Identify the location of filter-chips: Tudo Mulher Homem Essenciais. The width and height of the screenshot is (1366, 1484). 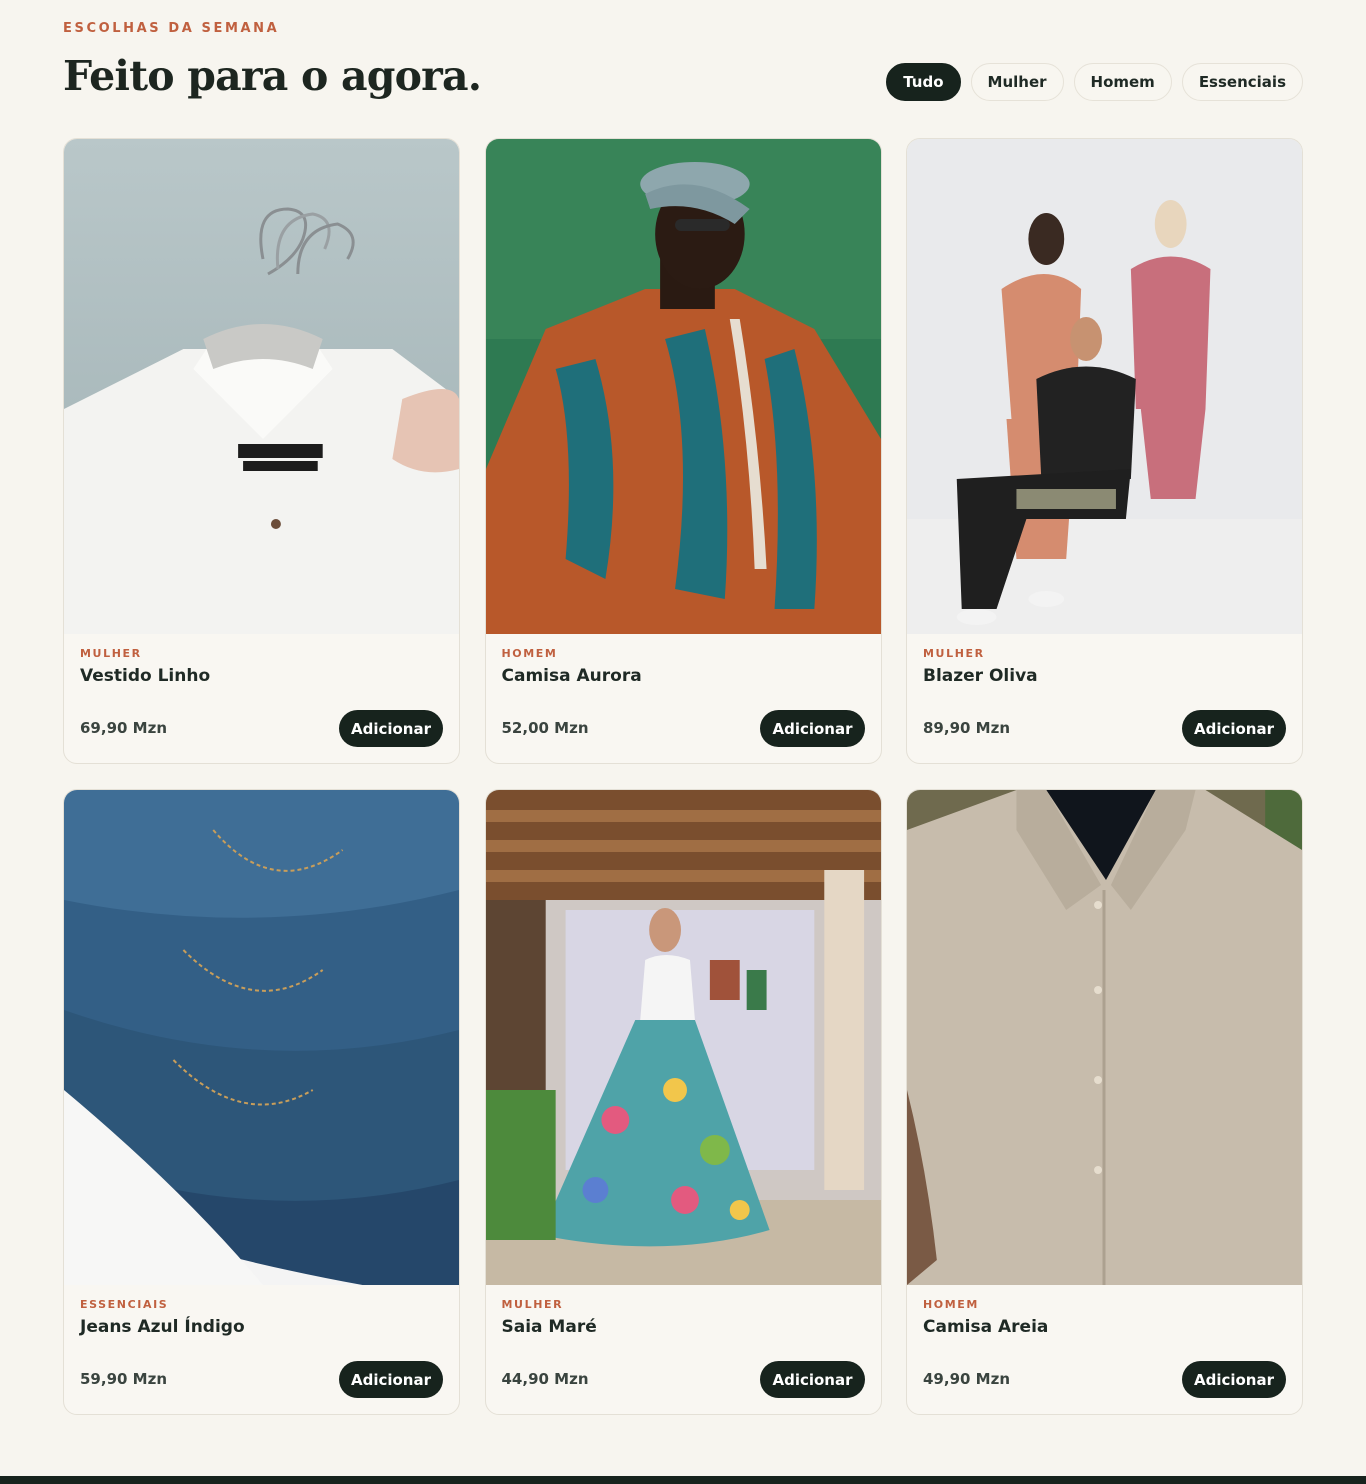
(1094, 82).